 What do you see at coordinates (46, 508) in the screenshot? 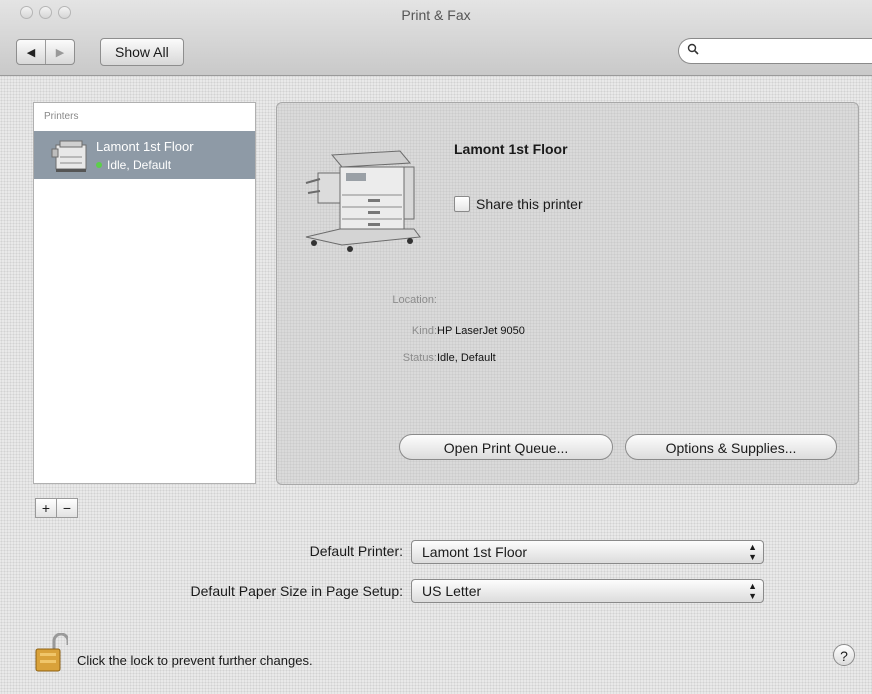
I see `add-printer-button: +` at bounding box center [46, 508].